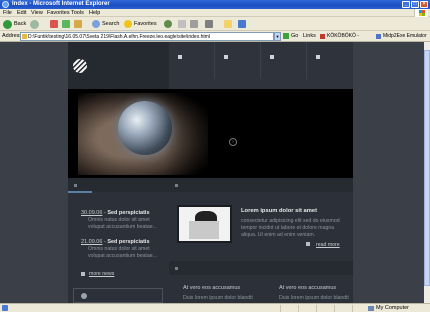 The height and width of the screenshot is (312, 430). I want to click on folder-button, so click(228, 24).